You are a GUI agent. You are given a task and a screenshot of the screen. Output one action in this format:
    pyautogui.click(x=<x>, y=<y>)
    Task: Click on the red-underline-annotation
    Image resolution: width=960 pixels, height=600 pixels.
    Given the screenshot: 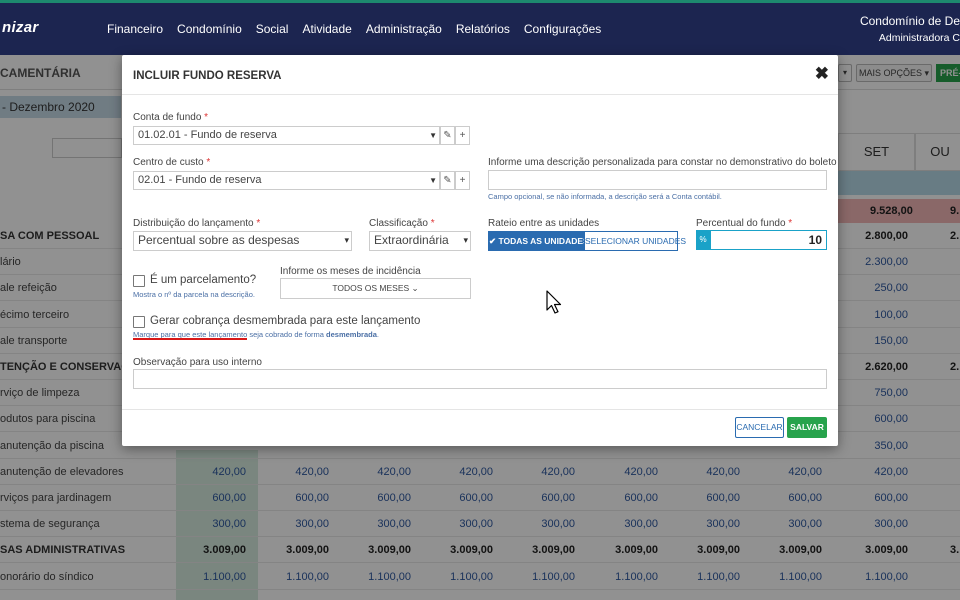 What is the action you would take?
    pyautogui.click(x=190, y=339)
    